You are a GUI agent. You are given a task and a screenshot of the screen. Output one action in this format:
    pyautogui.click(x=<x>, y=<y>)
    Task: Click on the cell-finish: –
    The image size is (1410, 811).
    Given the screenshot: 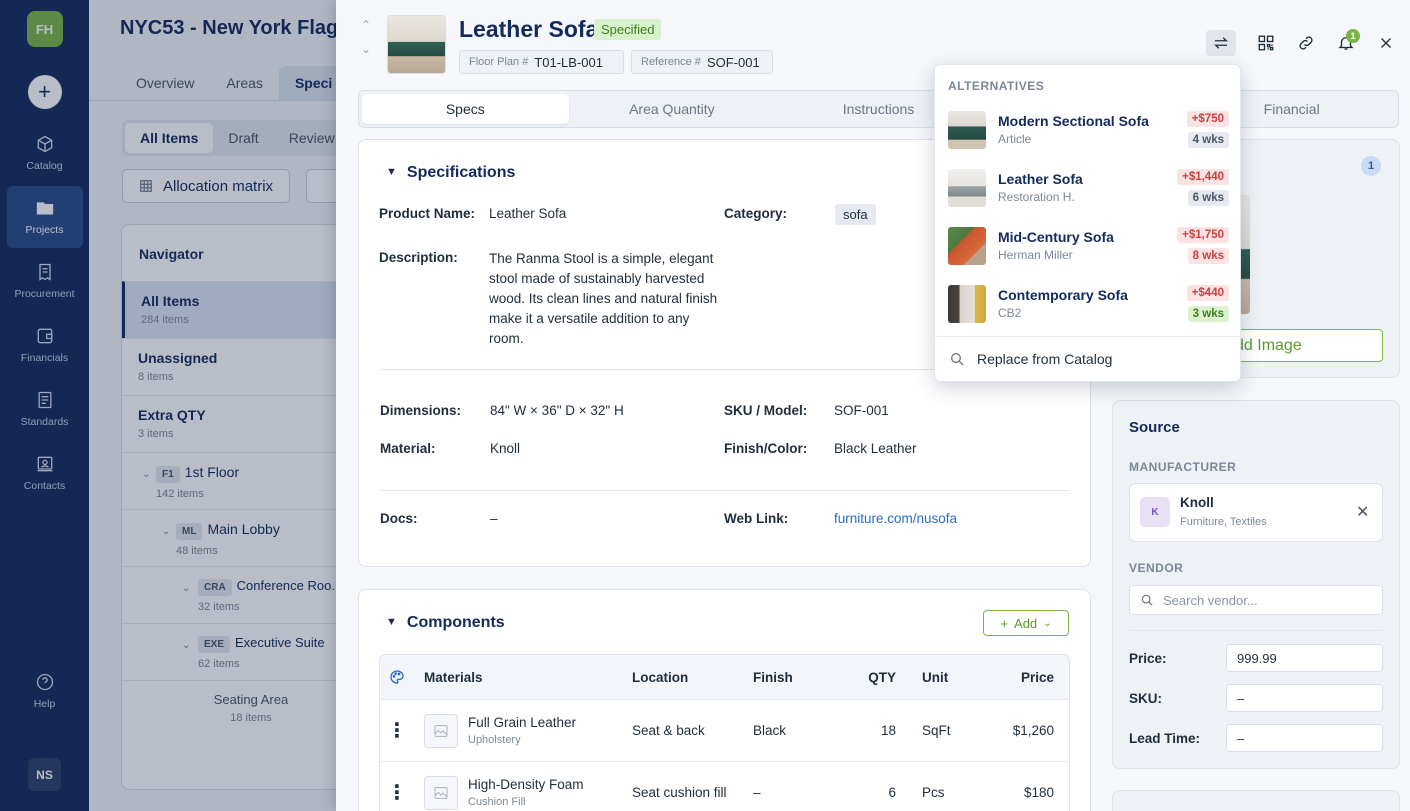 What is the action you would take?
    pyautogui.click(x=757, y=792)
    